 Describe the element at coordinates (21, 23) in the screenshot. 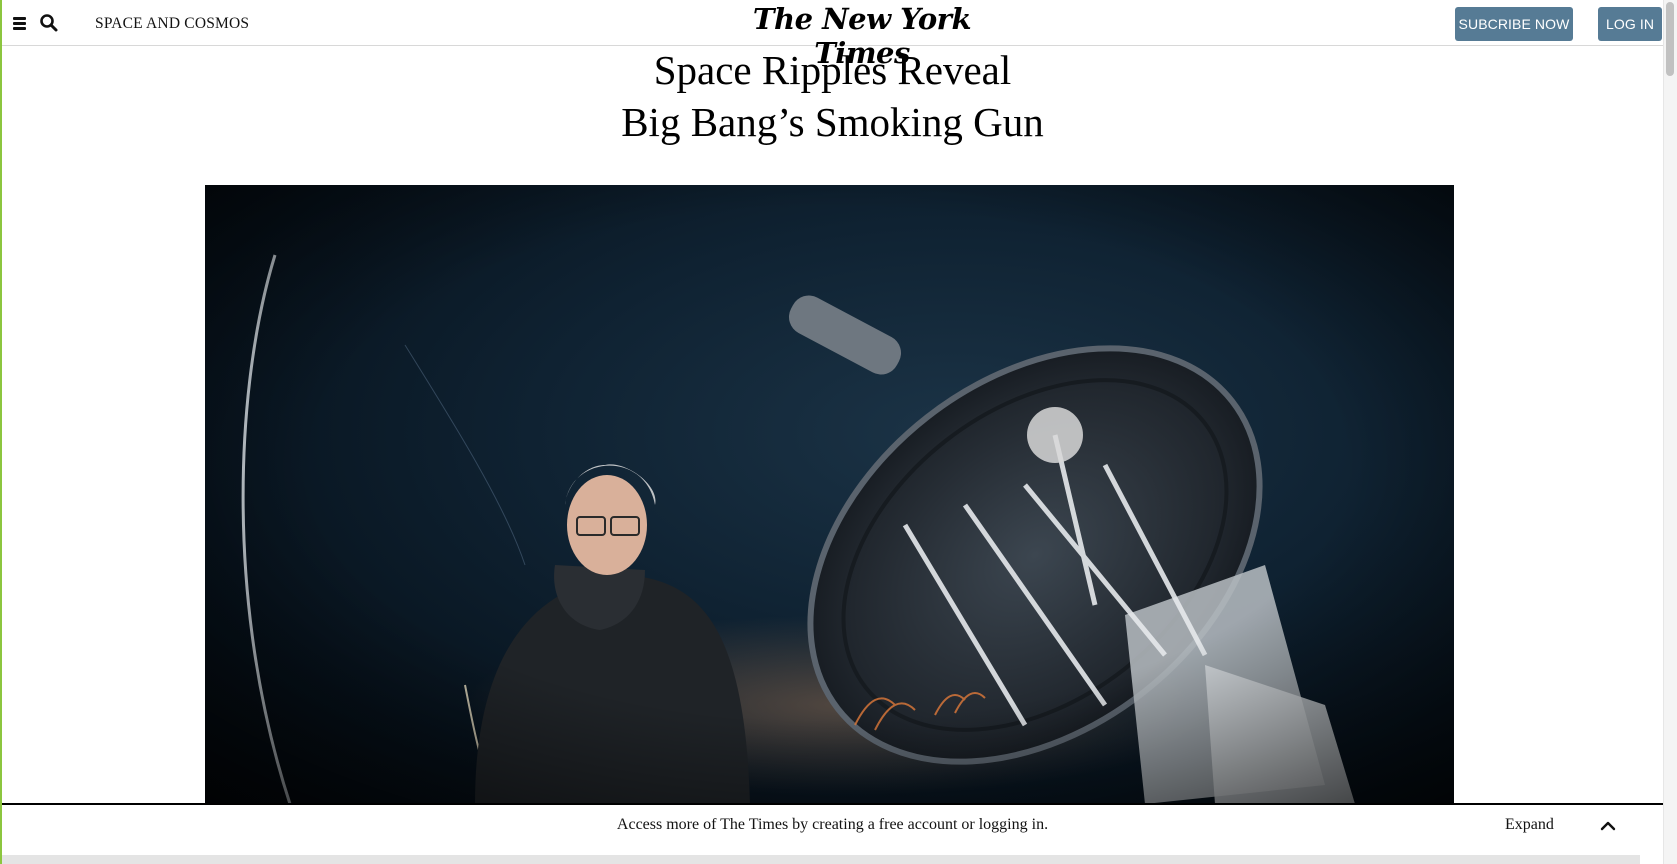

I see `hamburger-menu-icon` at that location.